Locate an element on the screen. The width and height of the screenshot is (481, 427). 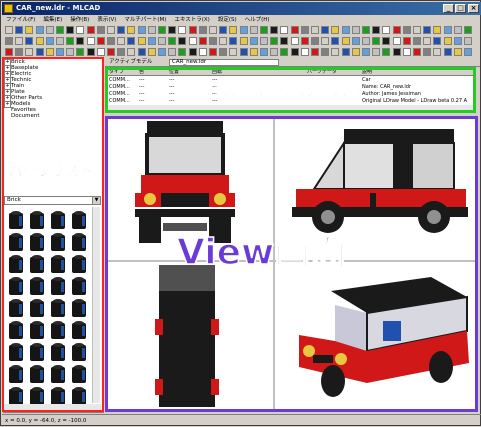
menu-settings: 設定(S) is located at coordinates (227, 20).